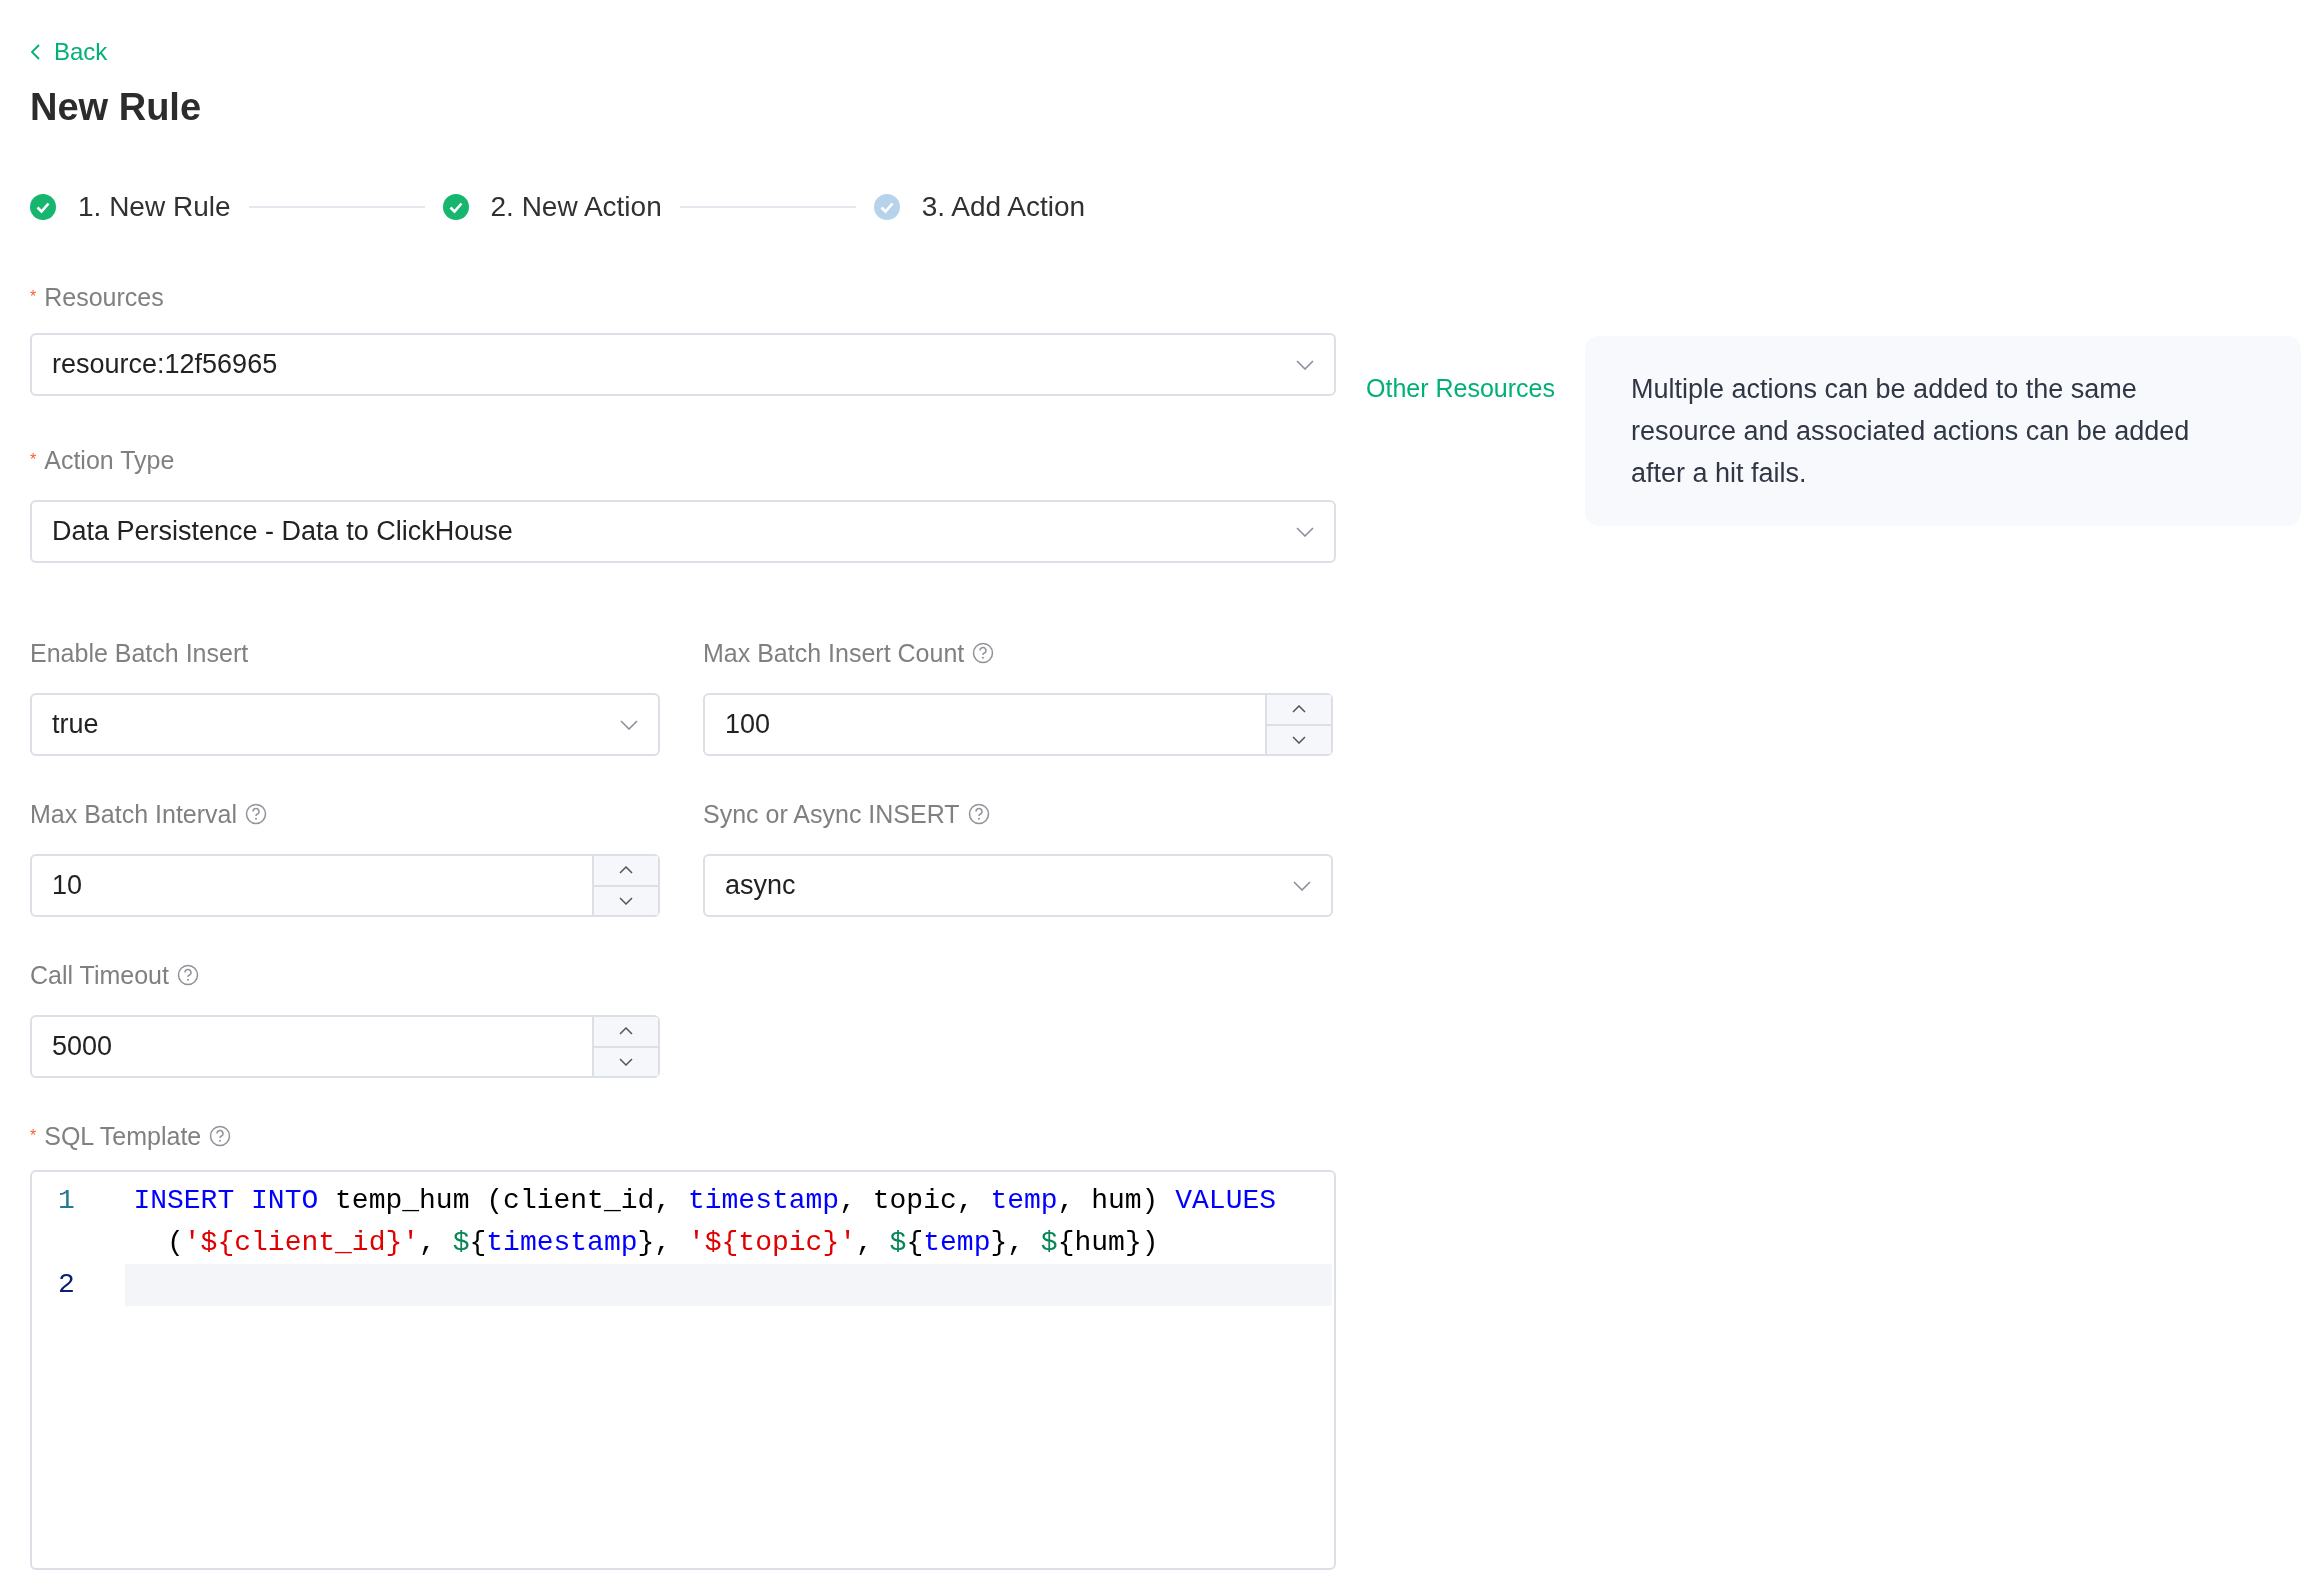  What do you see at coordinates (35, 52) in the screenshot?
I see `chevron-left-icon` at bounding box center [35, 52].